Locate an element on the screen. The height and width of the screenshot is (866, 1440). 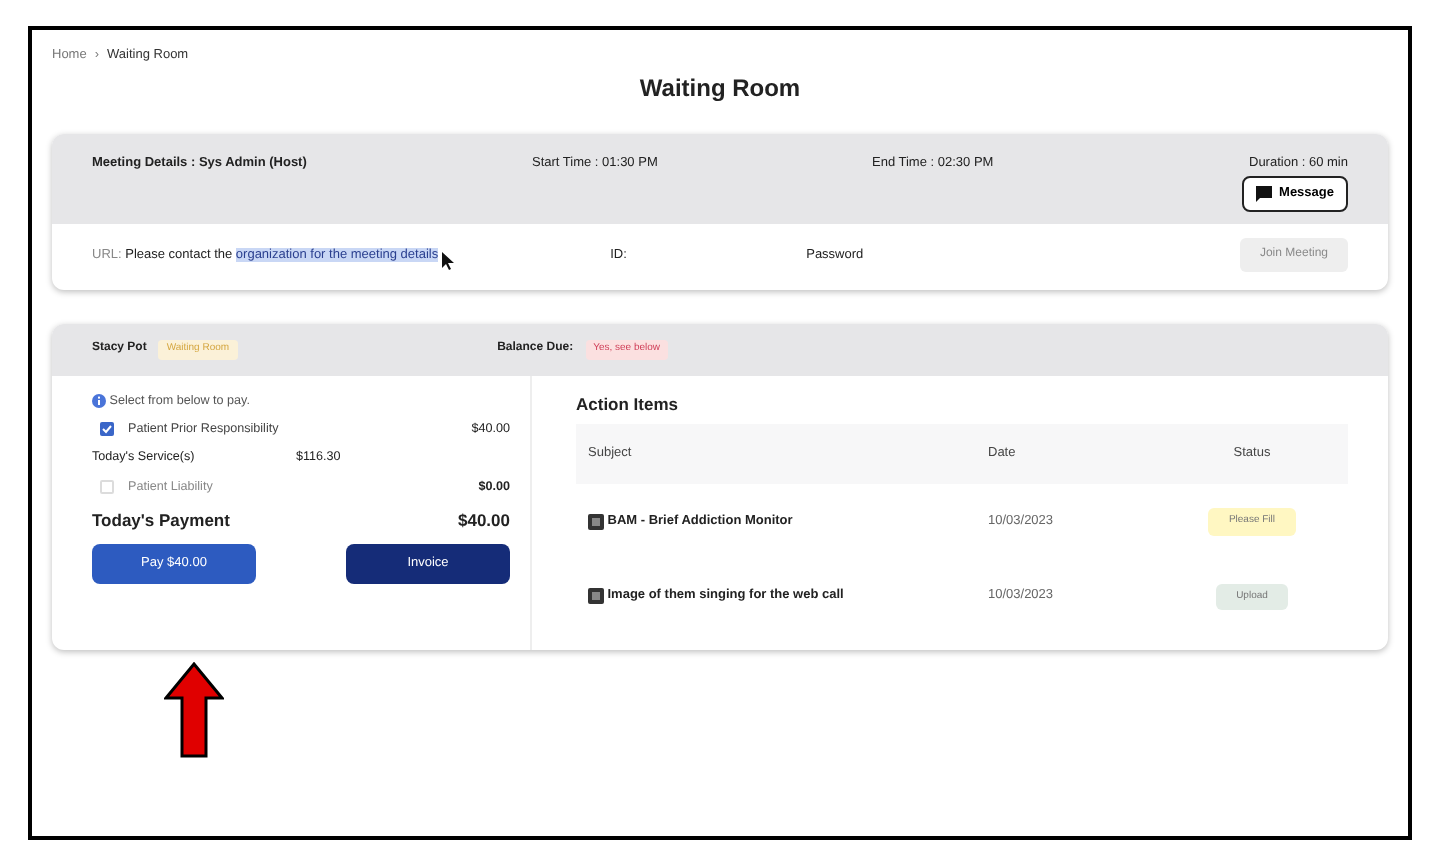
mouse-cursor-icon is located at coordinates (448, 260).